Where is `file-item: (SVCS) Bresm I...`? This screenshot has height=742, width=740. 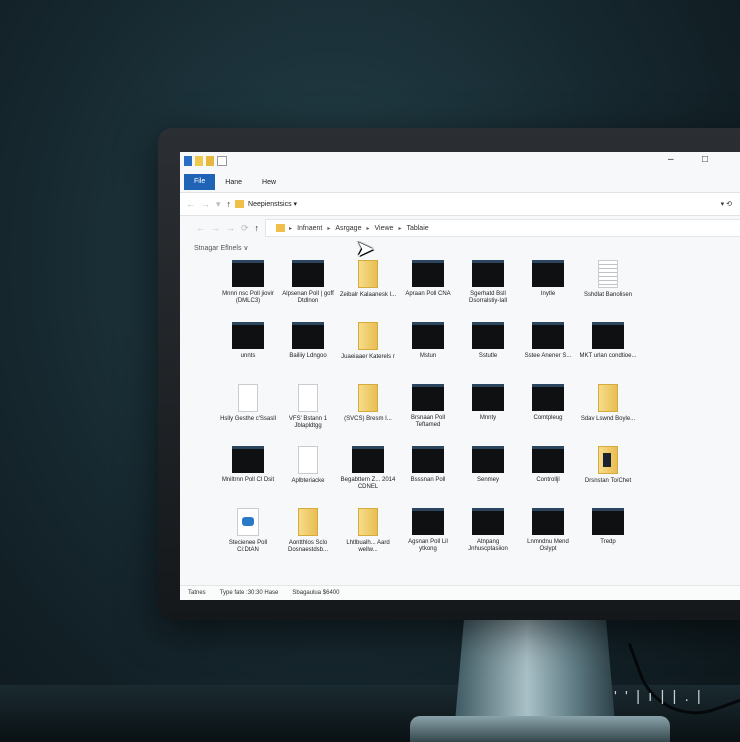 file-item: (SVCS) Bresm I... is located at coordinates (368, 410).